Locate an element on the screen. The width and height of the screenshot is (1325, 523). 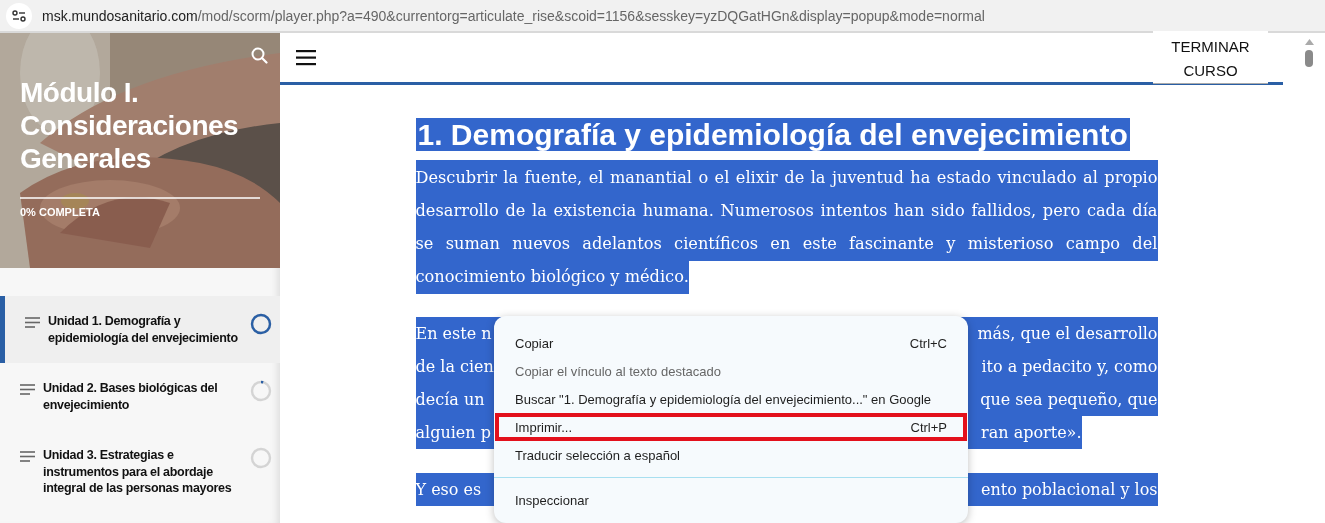
text-fragment: alguien p is located at coordinates (453, 433).